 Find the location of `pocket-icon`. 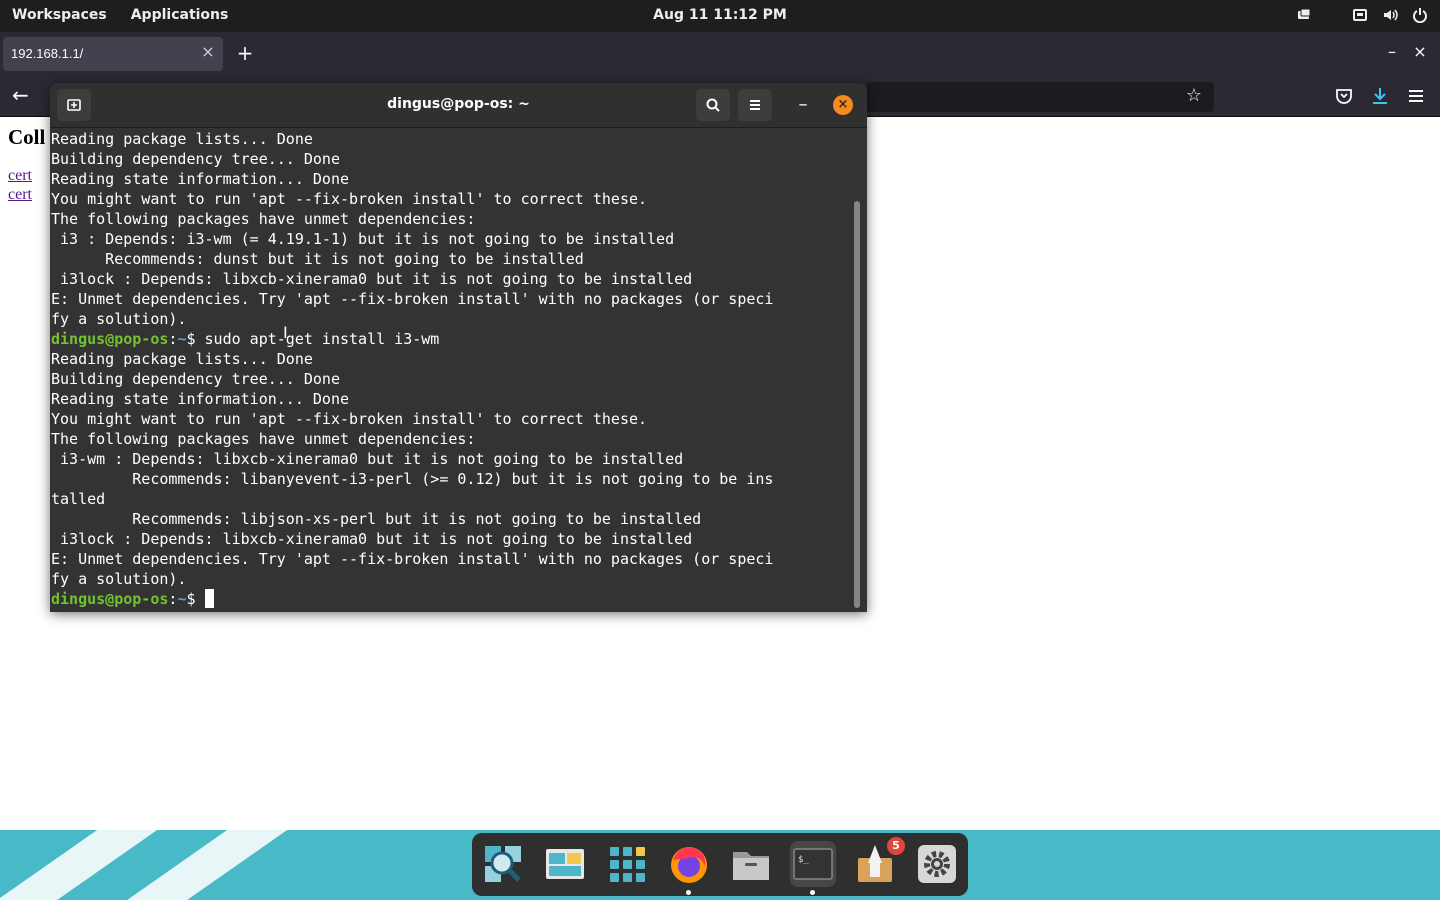

pocket-icon is located at coordinates (1344, 96).